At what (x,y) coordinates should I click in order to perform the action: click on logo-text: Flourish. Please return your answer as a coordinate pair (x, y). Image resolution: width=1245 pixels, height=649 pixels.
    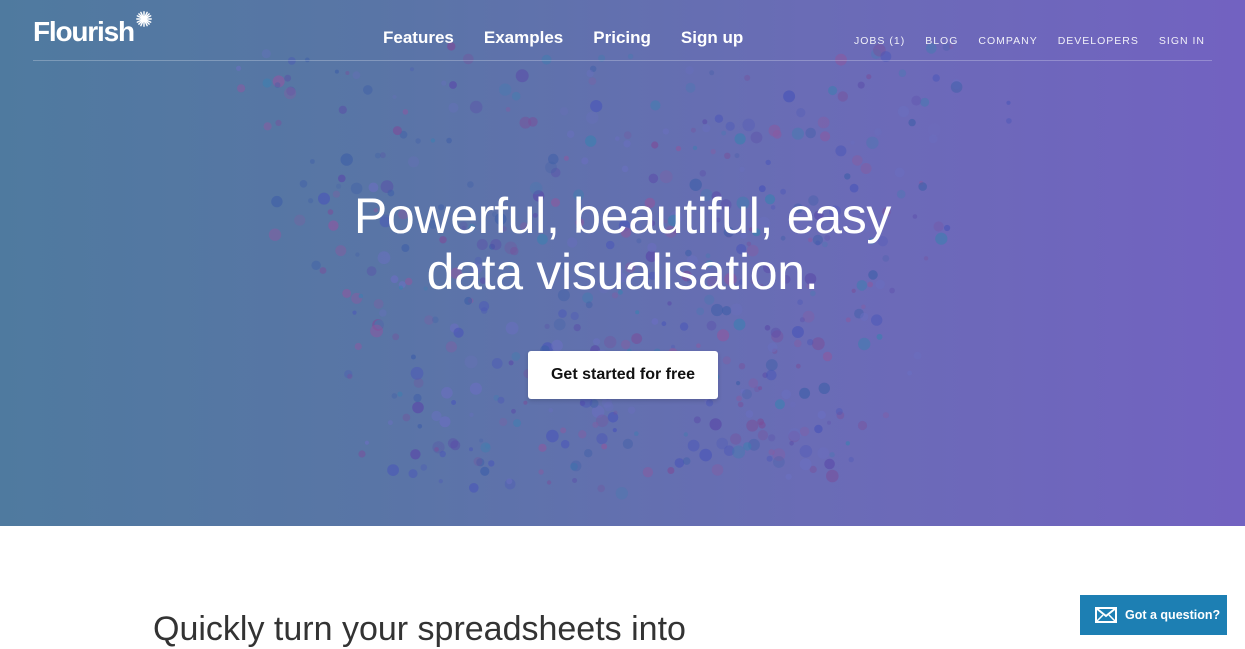
    Looking at the image, I should click on (84, 31).